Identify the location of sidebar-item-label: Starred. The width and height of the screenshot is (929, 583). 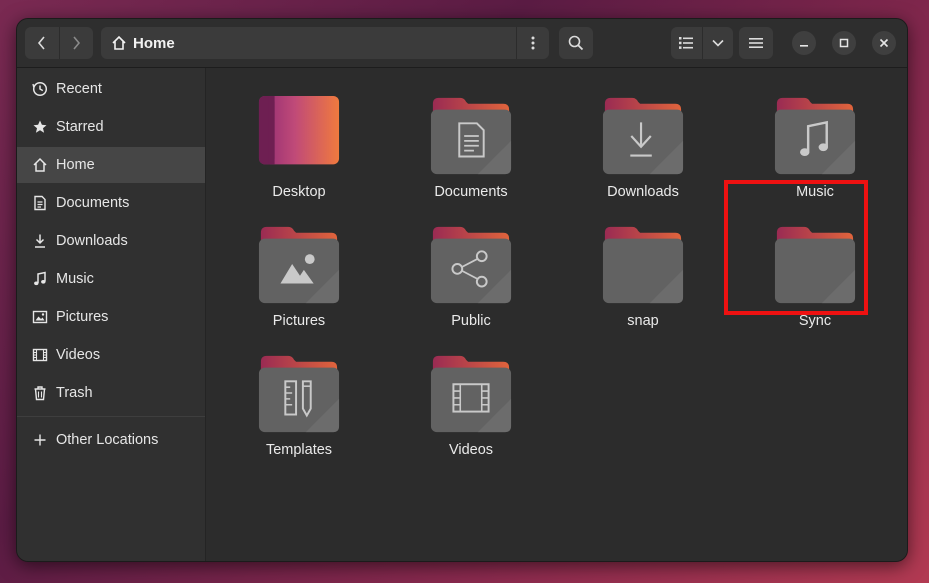
(80, 127).